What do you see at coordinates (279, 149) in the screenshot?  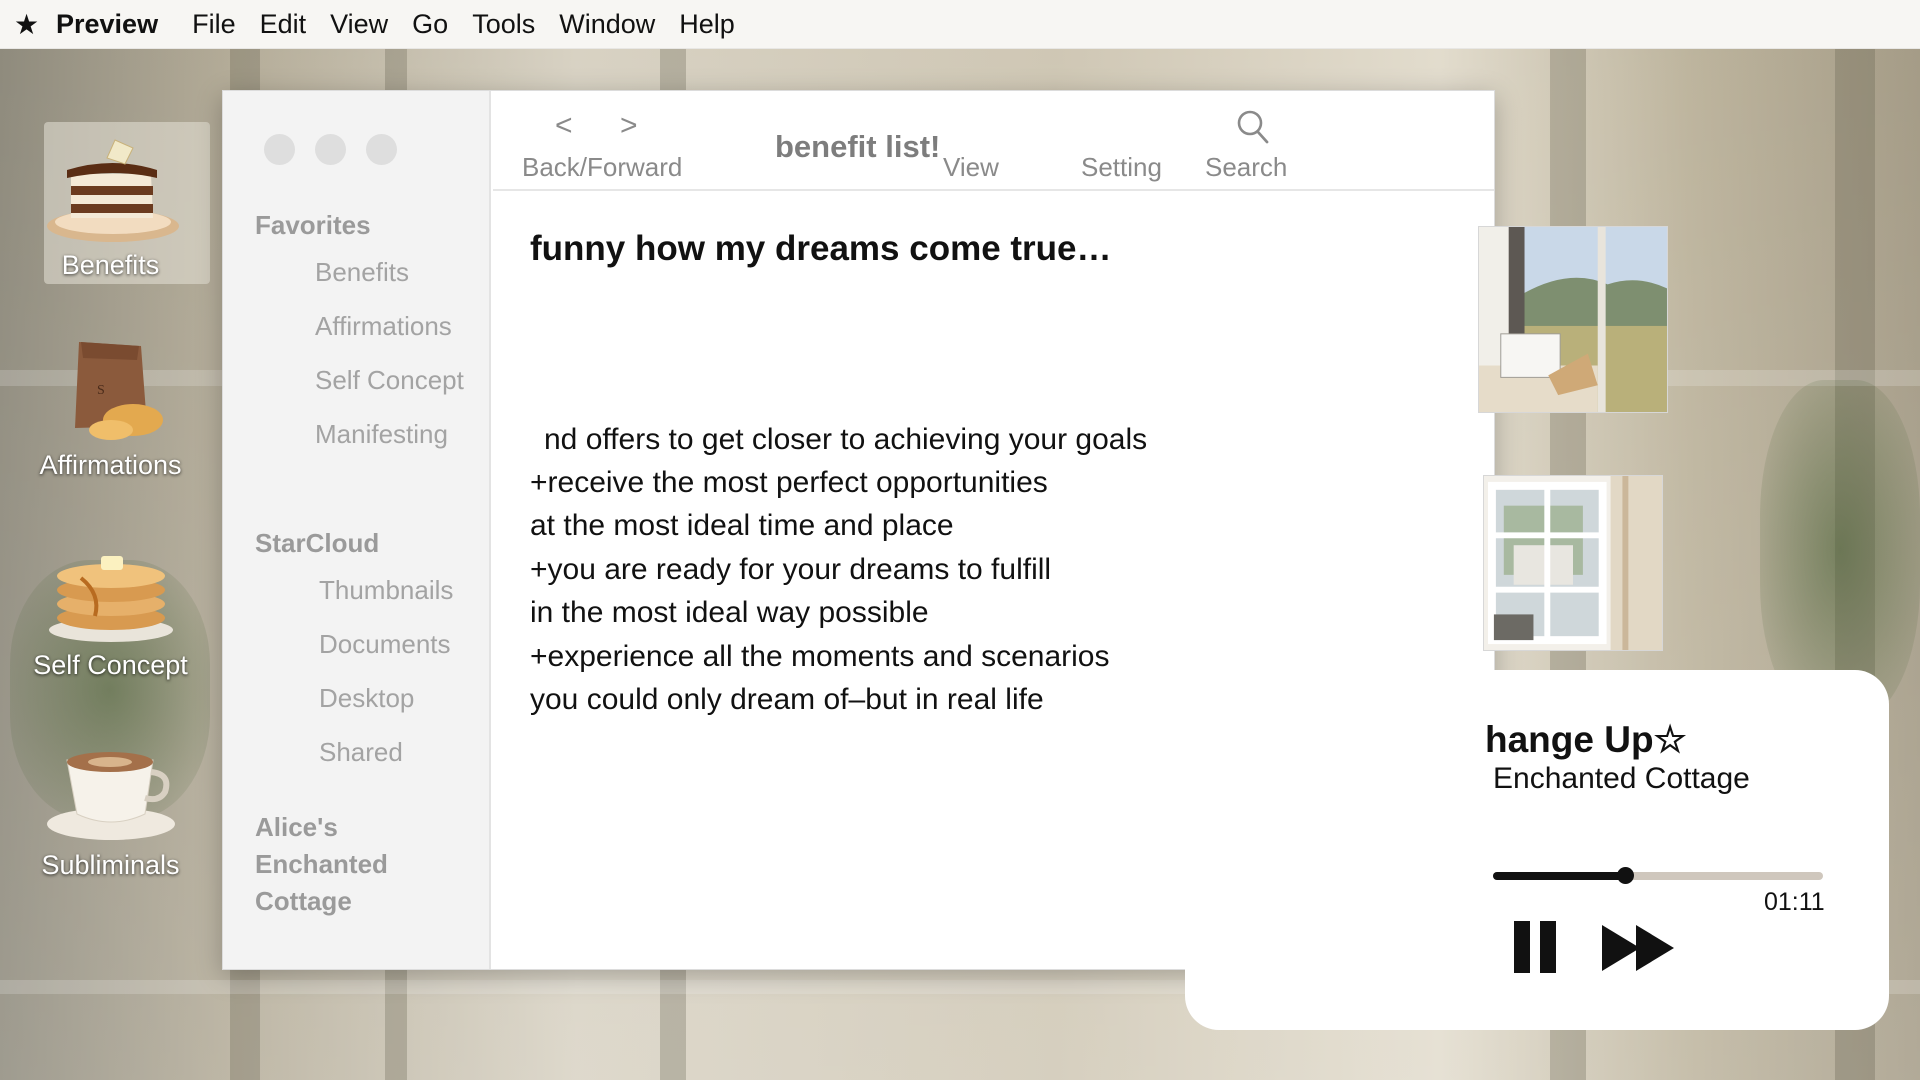 I see `close-button` at bounding box center [279, 149].